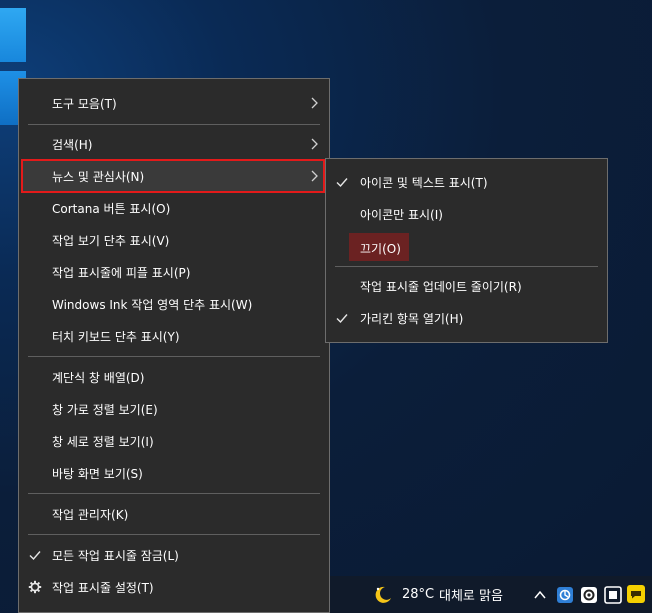  What do you see at coordinates (174, 208) in the screenshot?
I see `menu-item-cortana: Cortana 버튼 표시(O)` at bounding box center [174, 208].